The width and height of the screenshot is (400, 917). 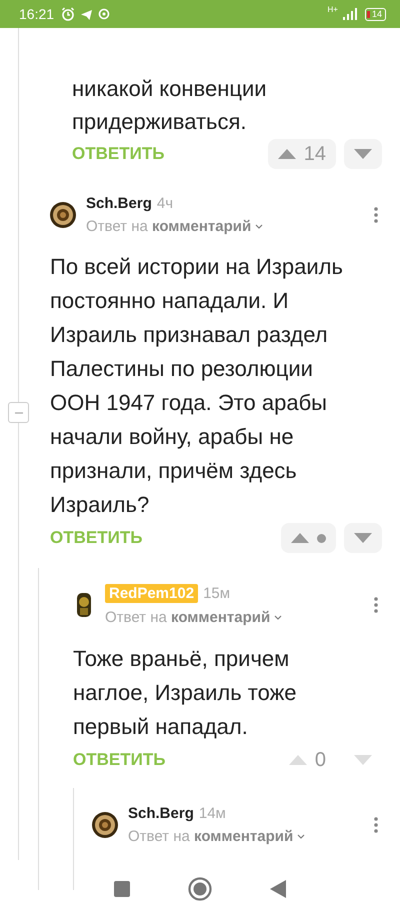 I want to click on upvote-button: 0, so click(x=307, y=760).